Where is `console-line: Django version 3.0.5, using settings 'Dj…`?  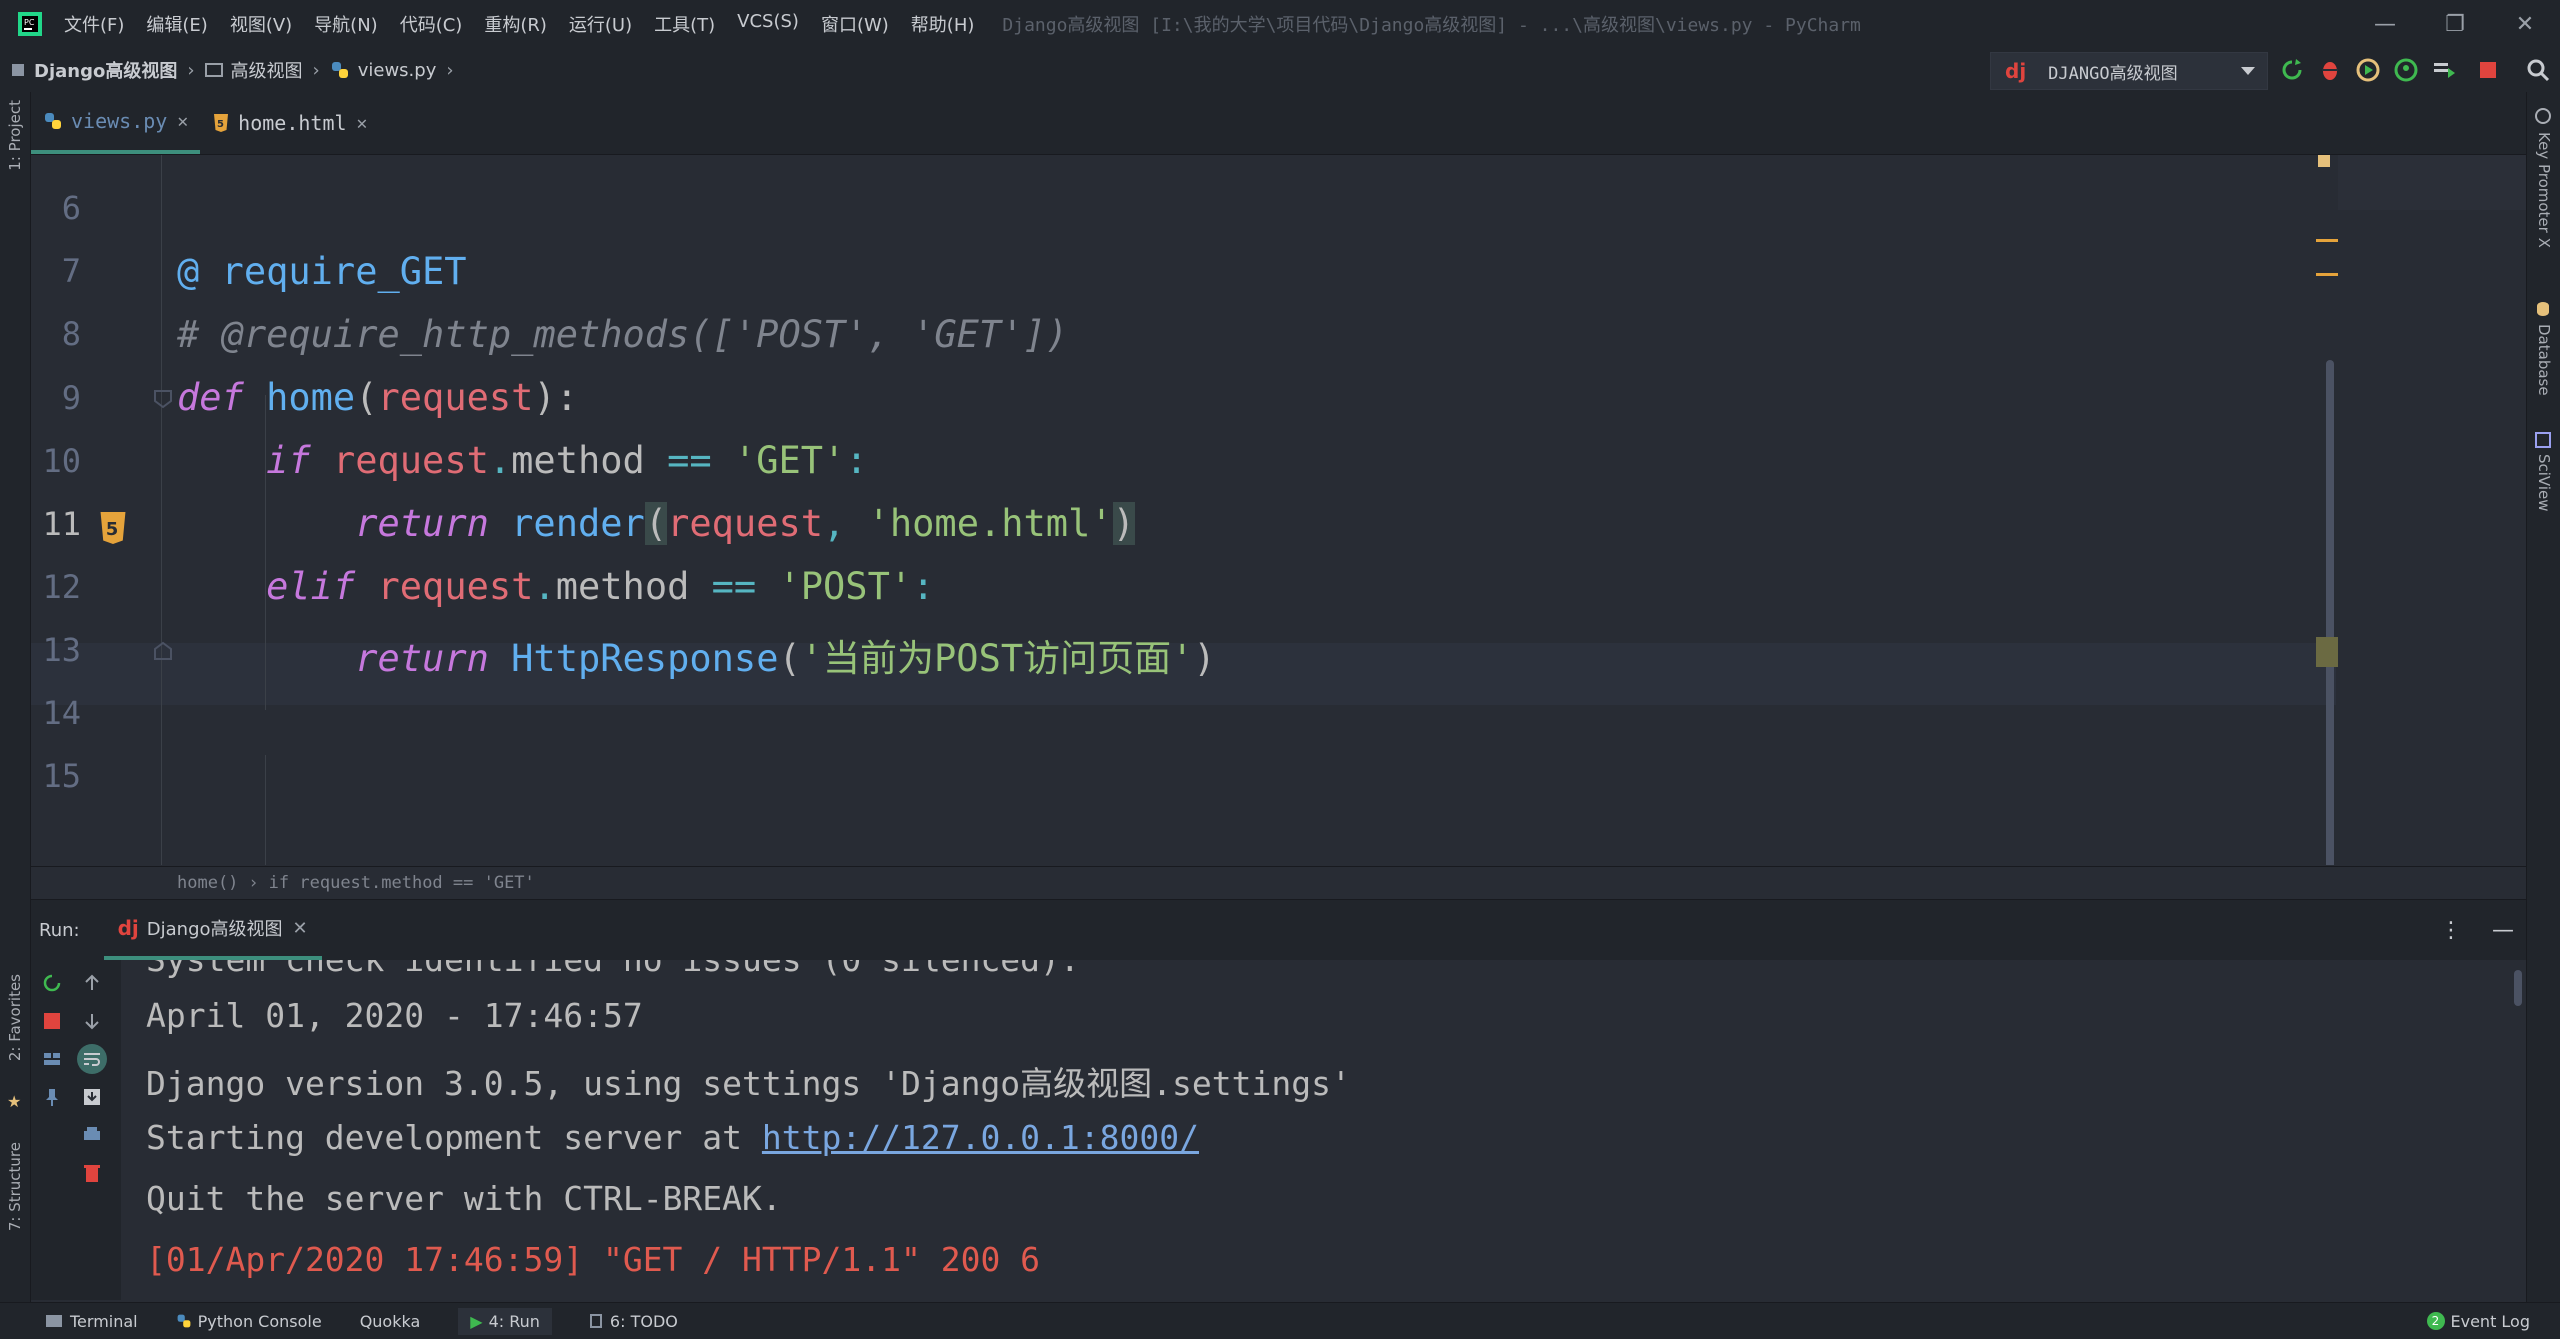 console-line: Django version 3.0.5, using settings 'Dj… is located at coordinates (748, 1083).